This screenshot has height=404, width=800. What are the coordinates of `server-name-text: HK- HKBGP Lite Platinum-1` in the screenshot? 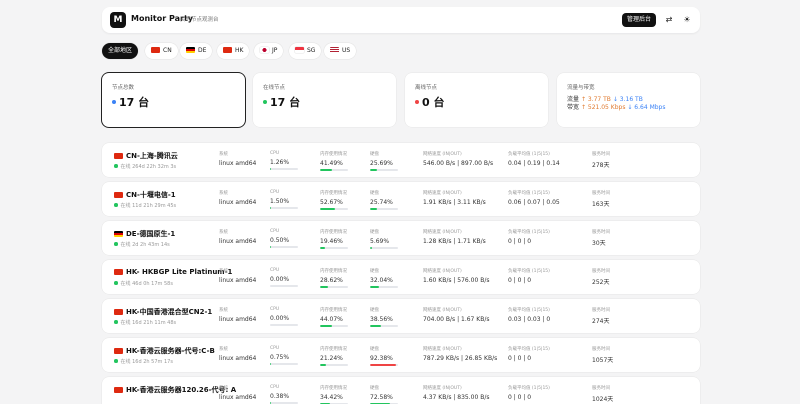 It's located at (179, 272).